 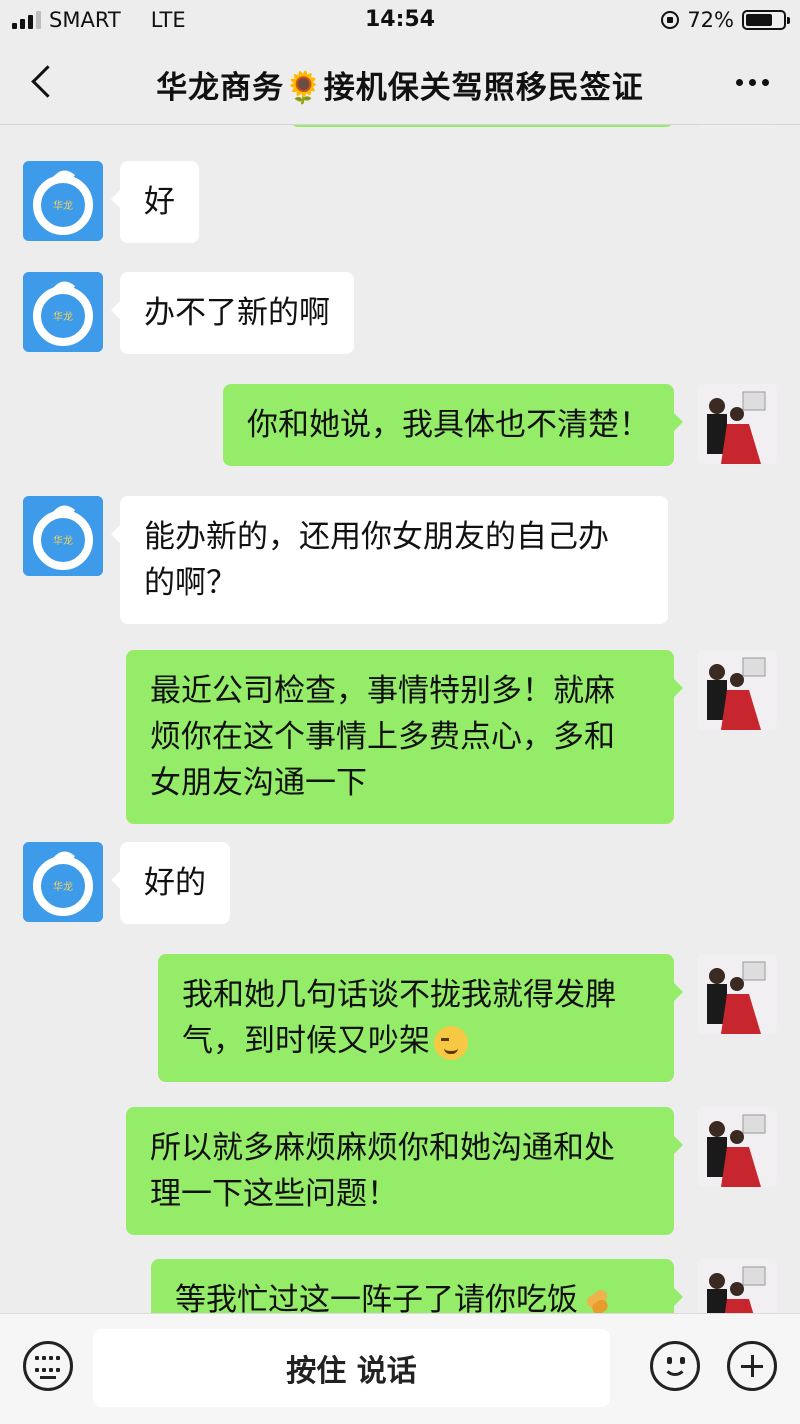 What do you see at coordinates (417, 1286) in the screenshot?
I see `message-bubble: 等我忙过这一阵子了请你吃饭` at bounding box center [417, 1286].